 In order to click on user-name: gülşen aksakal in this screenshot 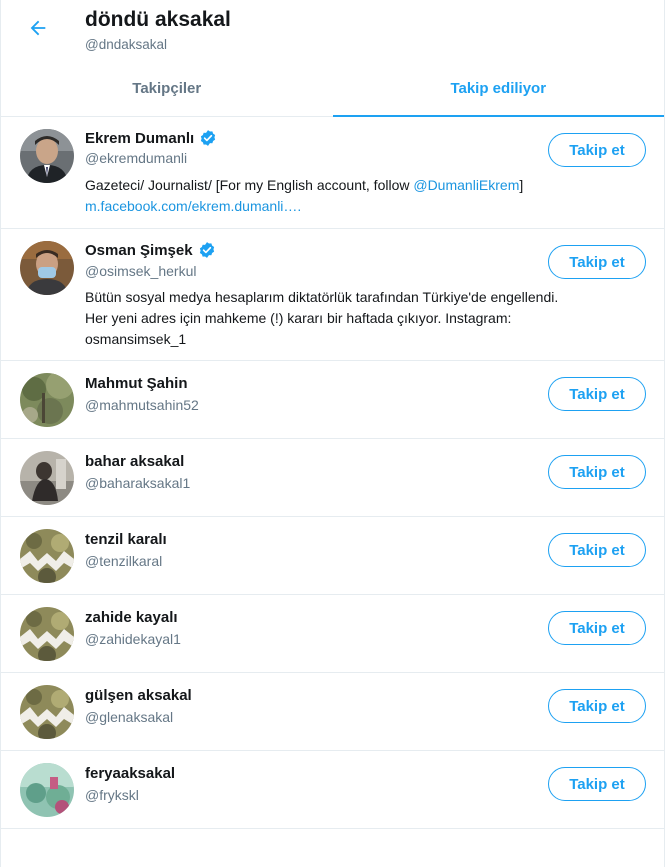, I will do `click(138, 695)`.